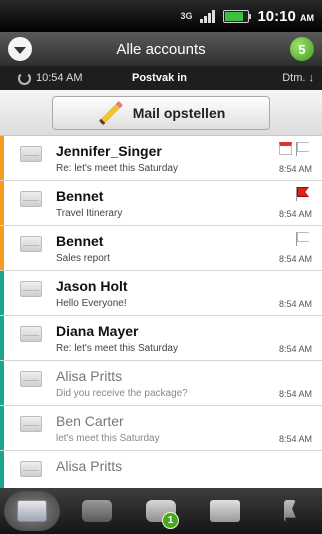 Image resolution: width=322 pixels, height=534 pixels. What do you see at coordinates (294, 78) in the screenshot?
I see `sort-label: Dtm.` at bounding box center [294, 78].